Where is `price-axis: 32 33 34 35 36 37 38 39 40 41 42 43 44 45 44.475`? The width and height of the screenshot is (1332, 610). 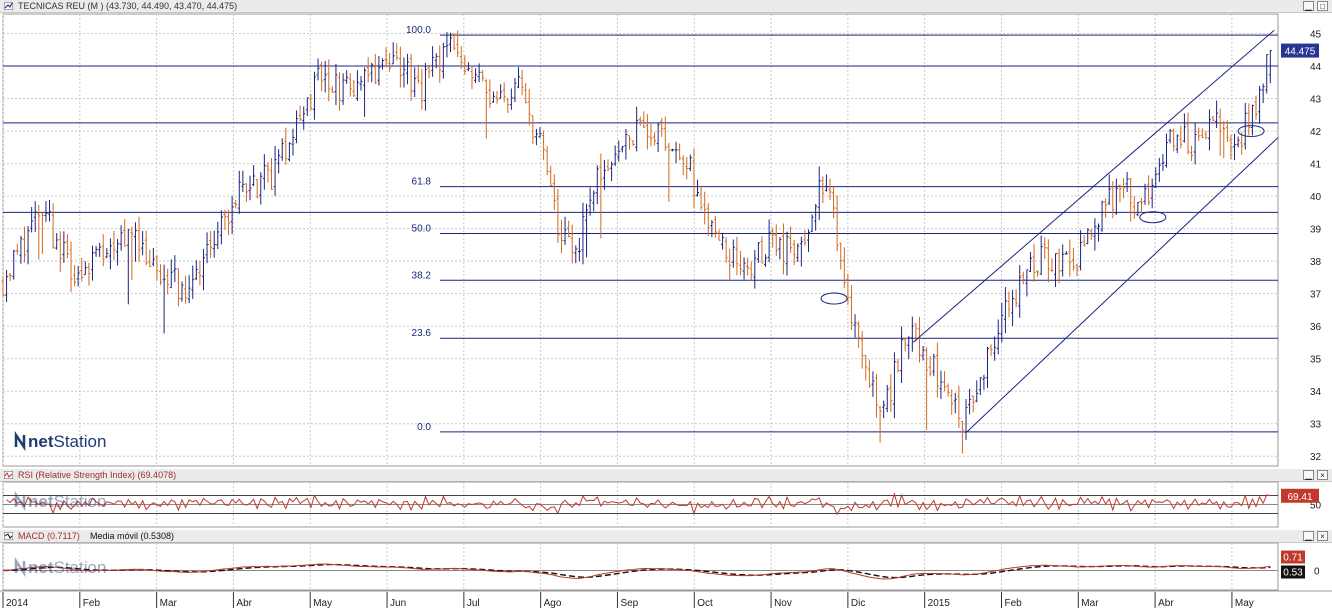 price-axis: 32 33 34 35 36 37 38 39 40 41 42 43 44 45 44.475 is located at coordinates (1301, 246).